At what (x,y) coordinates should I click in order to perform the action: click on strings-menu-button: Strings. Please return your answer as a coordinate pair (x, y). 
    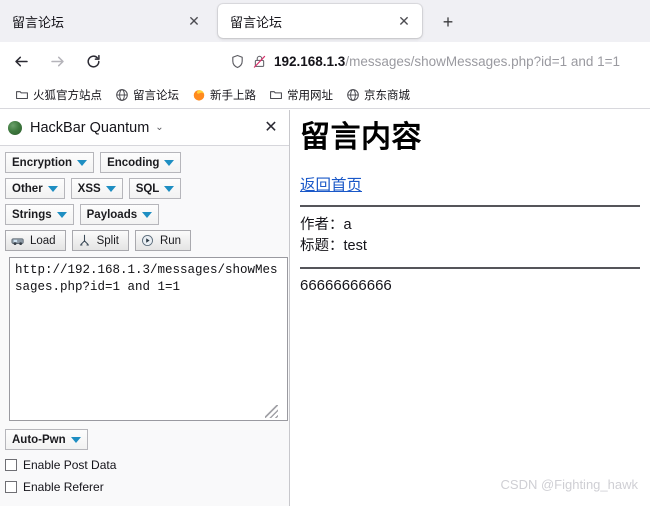
    Looking at the image, I should click on (39, 214).